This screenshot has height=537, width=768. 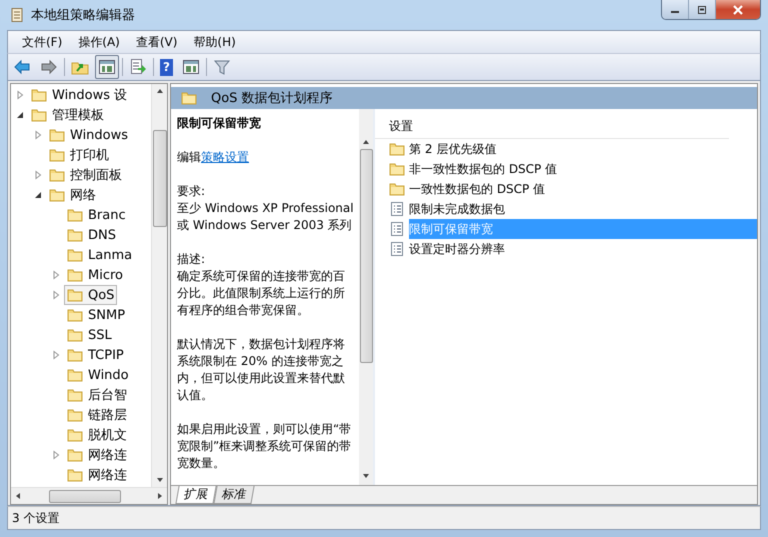 What do you see at coordinates (566, 249) in the screenshot?
I see `list-item: 设置定时器分辨率` at bounding box center [566, 249].